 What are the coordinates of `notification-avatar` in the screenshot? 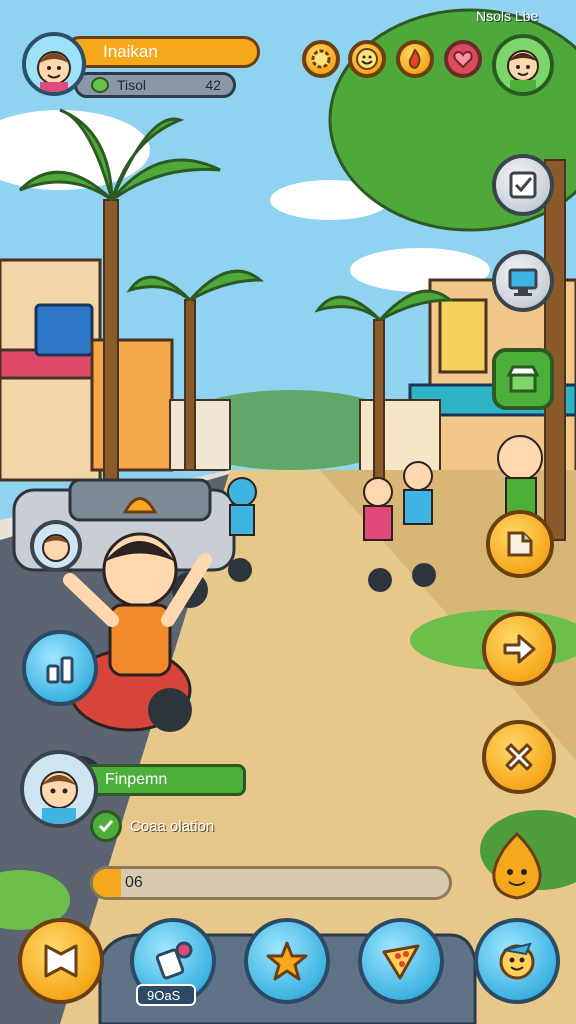 It's located at (59, 789).